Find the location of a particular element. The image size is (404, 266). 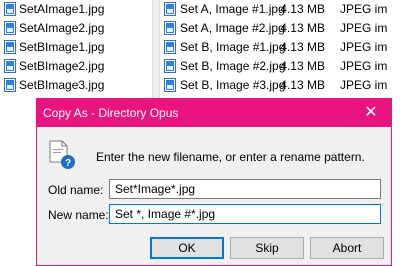

list-item: SetAImage1.jpg is located at coordinates (76, 9).